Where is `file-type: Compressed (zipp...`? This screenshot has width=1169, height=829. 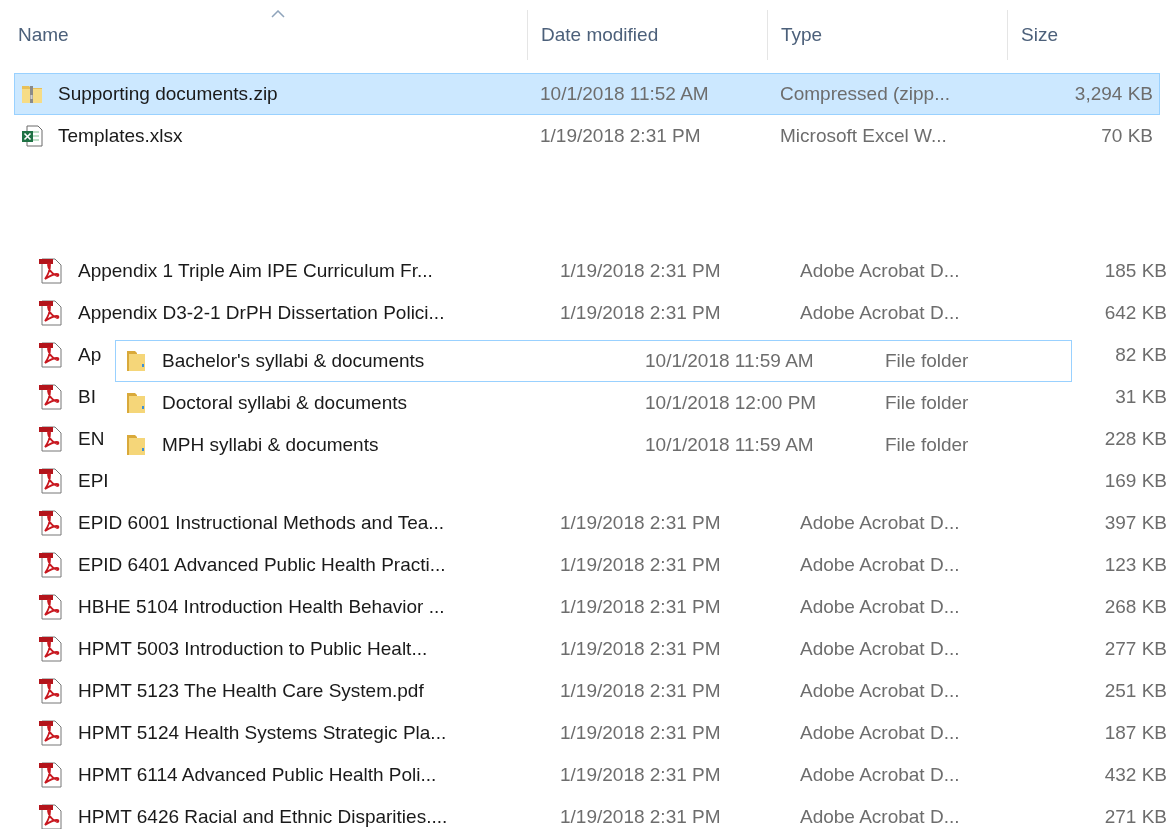
file-type: Compressed (zipp... is located at coordinates (865, 93).